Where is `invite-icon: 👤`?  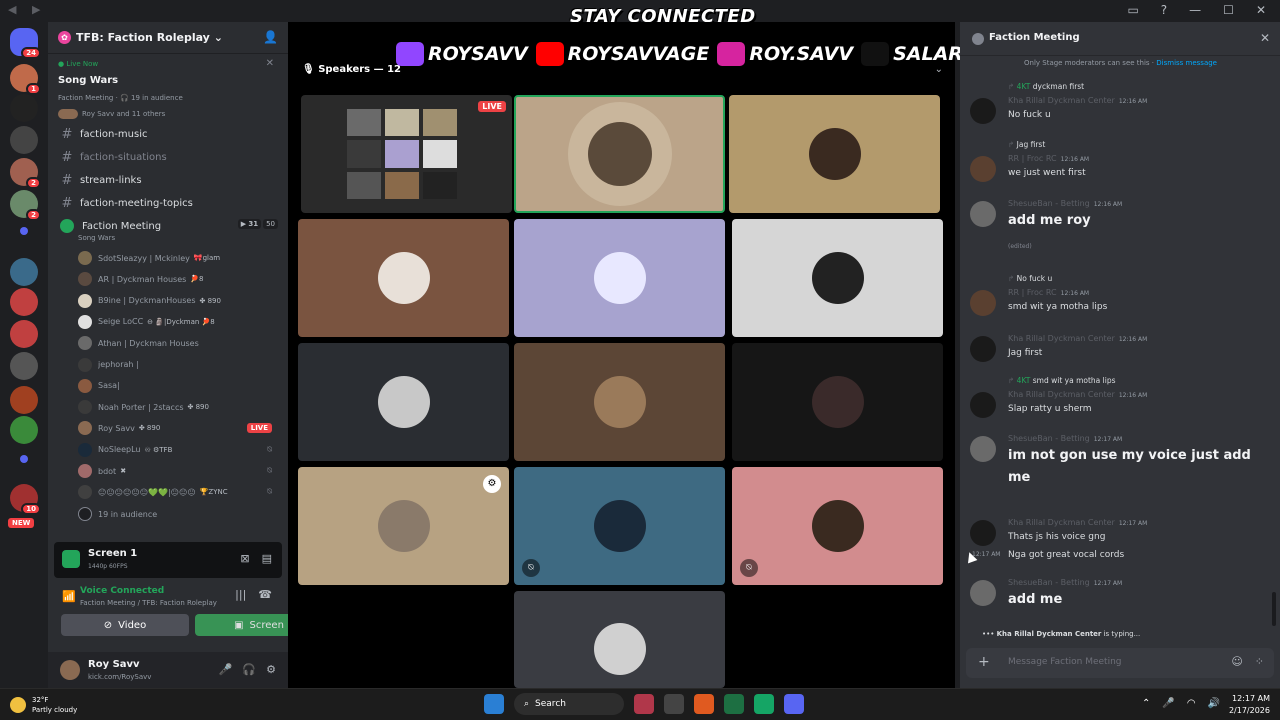 invite-icon: 👤 is located at coordinates (270, 37).